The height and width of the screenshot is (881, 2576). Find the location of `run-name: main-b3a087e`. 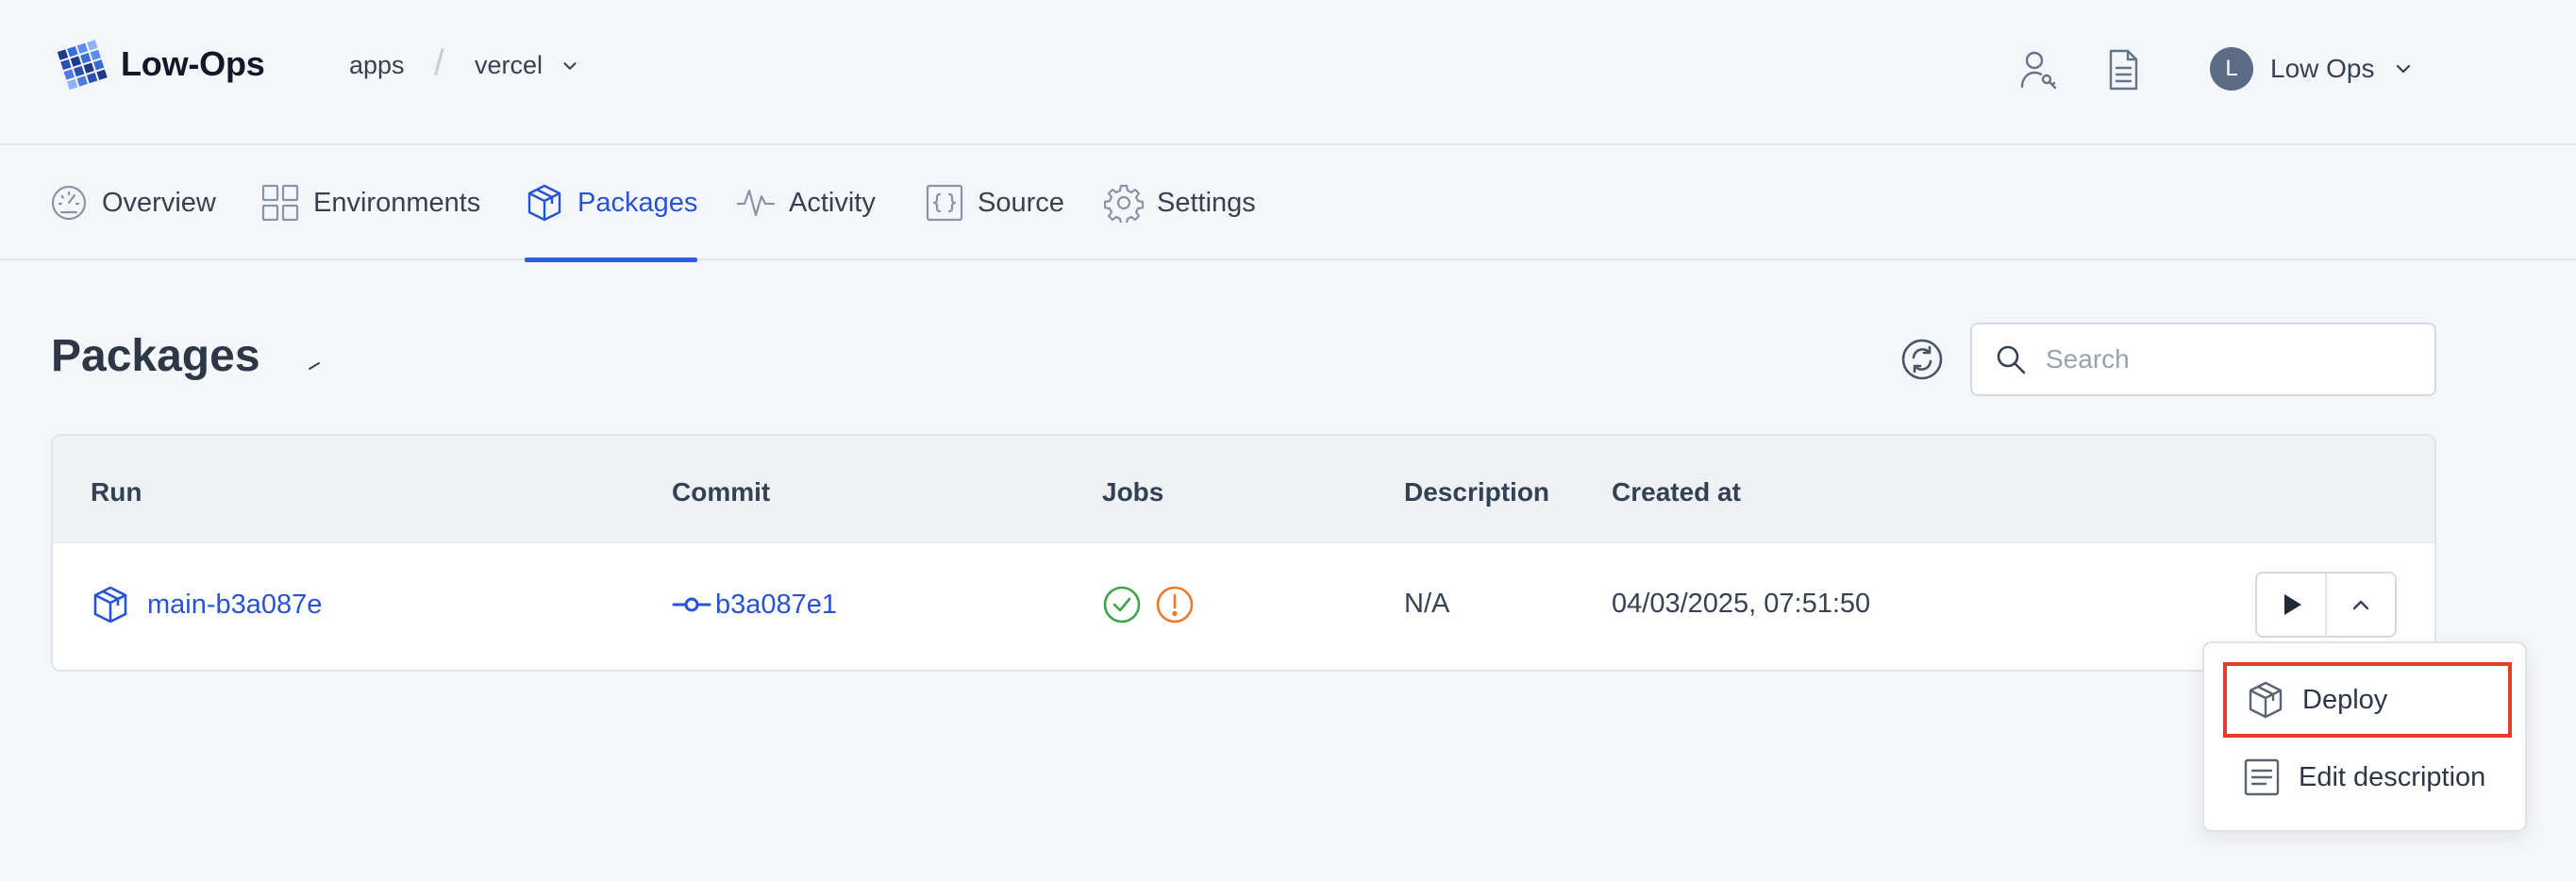

run-name: main-b3a087e is located at coordinates (235, 604).